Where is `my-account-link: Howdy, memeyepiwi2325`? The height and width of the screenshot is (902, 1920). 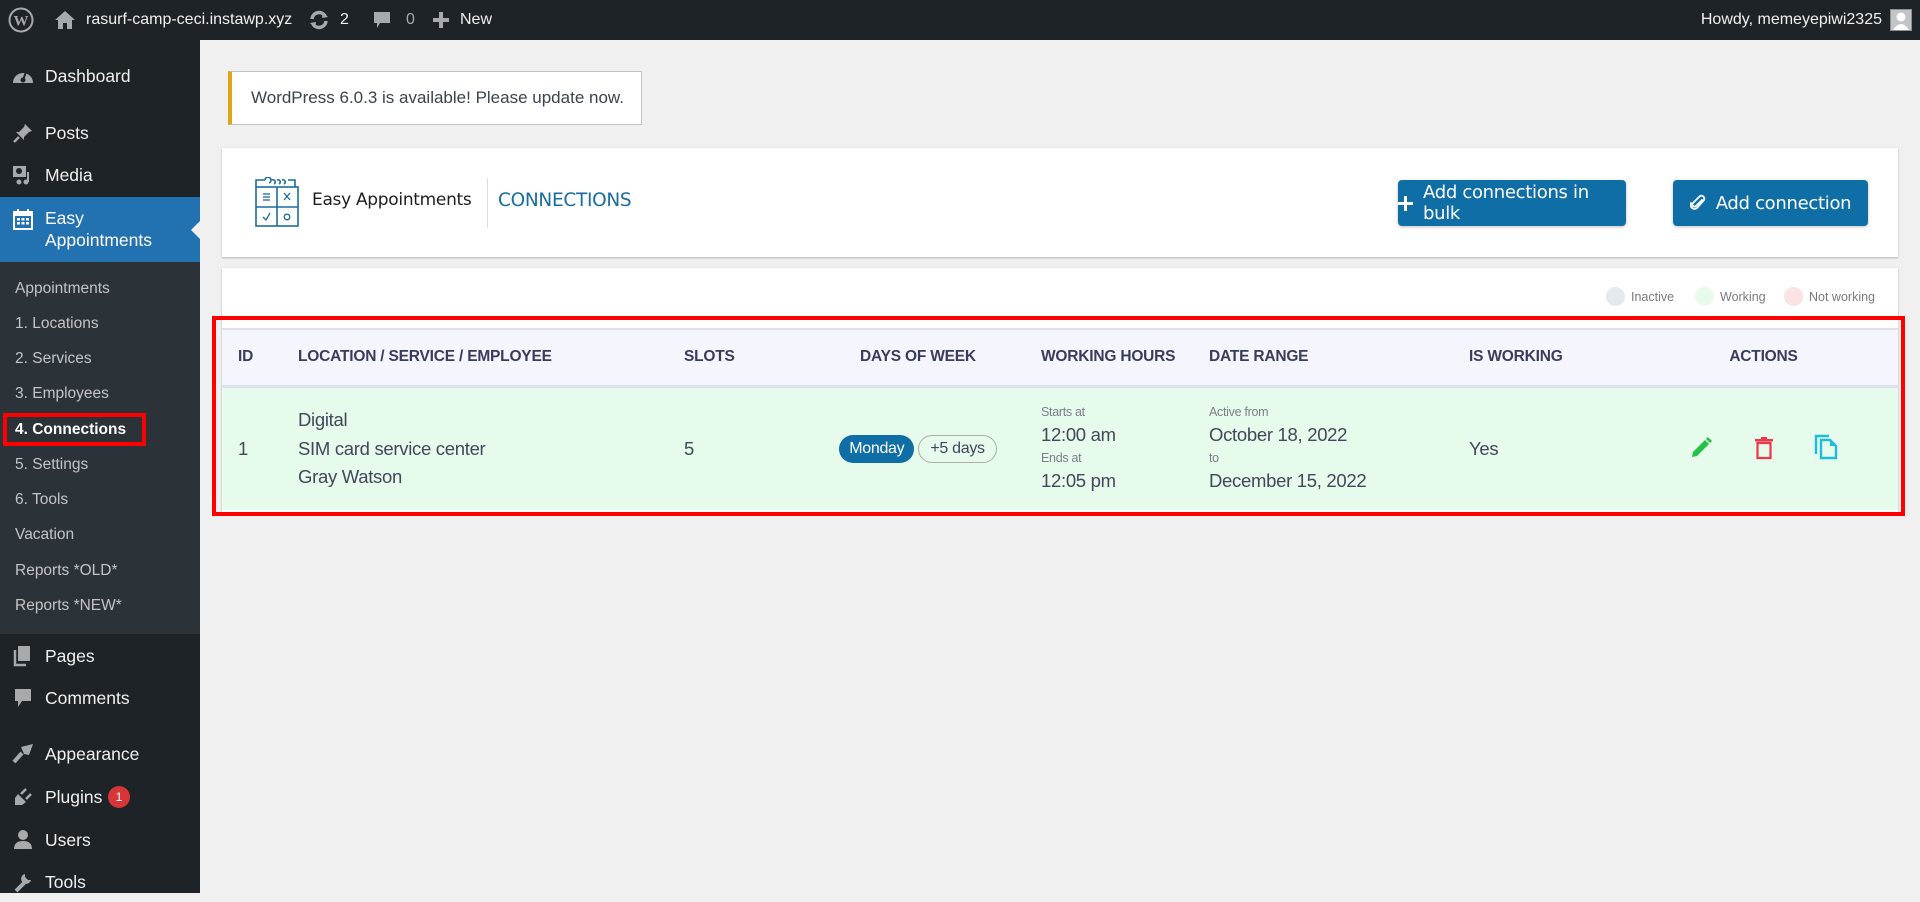
my-account-link: Howdy, memeyepiwi2325 is located at coordinates (1806, 20).